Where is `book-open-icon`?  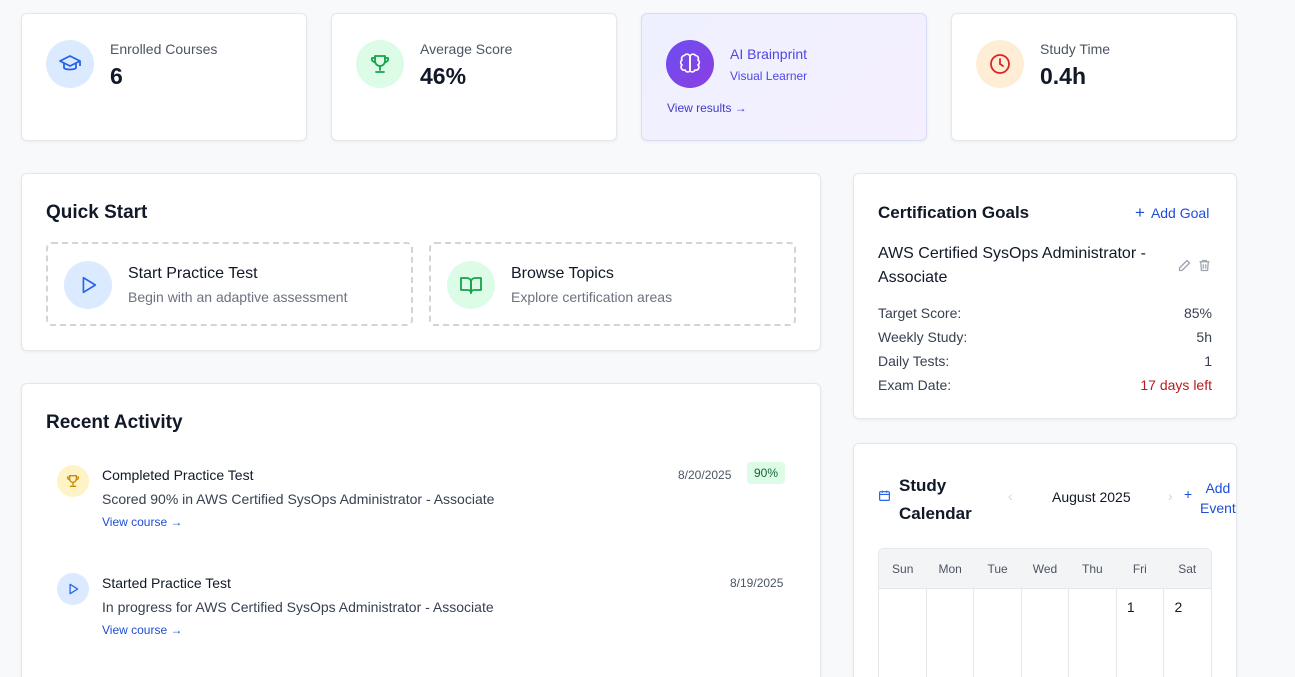 book-open-icon is located at coordinates (471, 285).